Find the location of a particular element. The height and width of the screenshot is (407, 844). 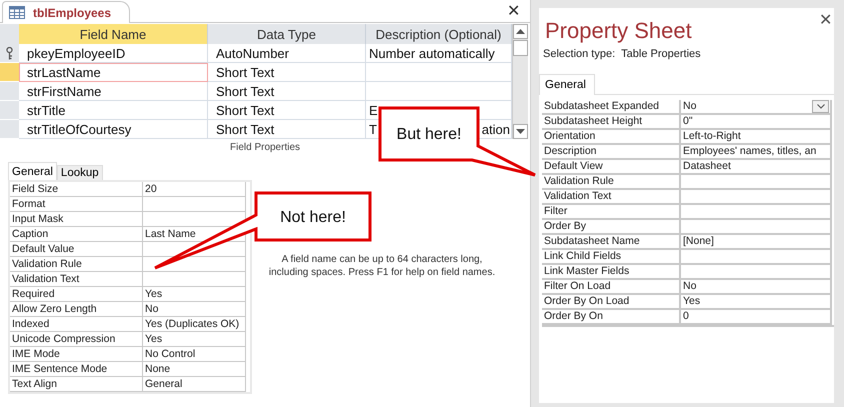

property-value: None is located at coordinates (194, 369).